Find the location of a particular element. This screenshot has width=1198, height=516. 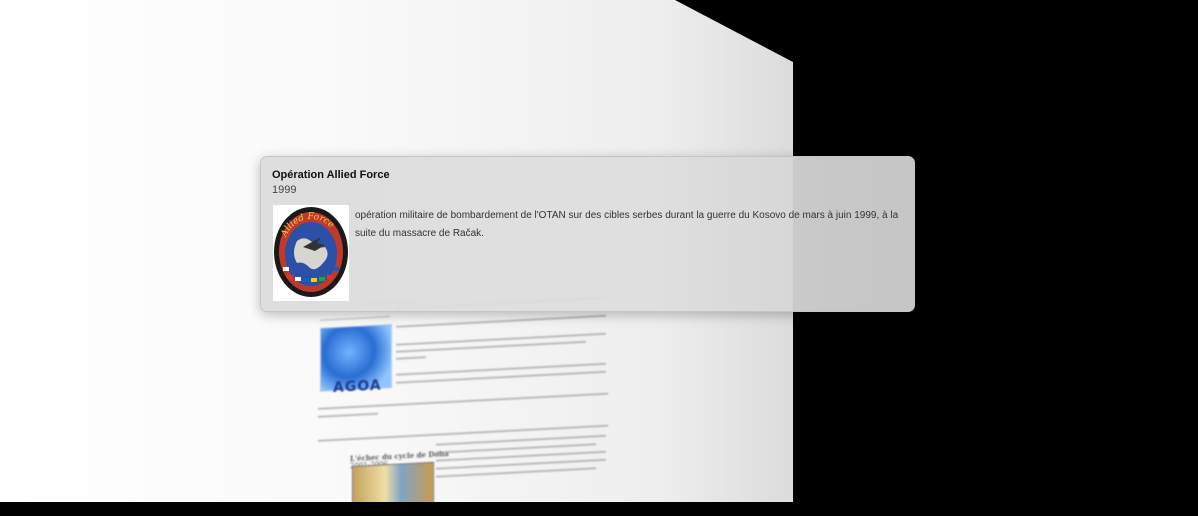

popup-year: 1999 is located at coordinates (284, 190).